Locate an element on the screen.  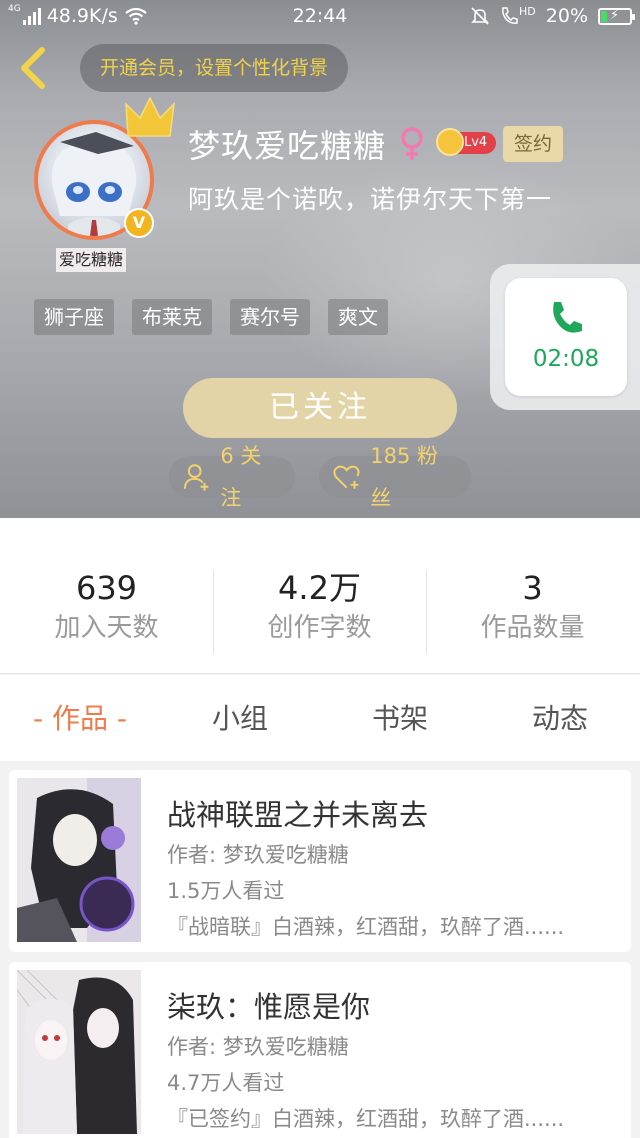
tab-works: - 作品 - is located at coordinates (80, 719).